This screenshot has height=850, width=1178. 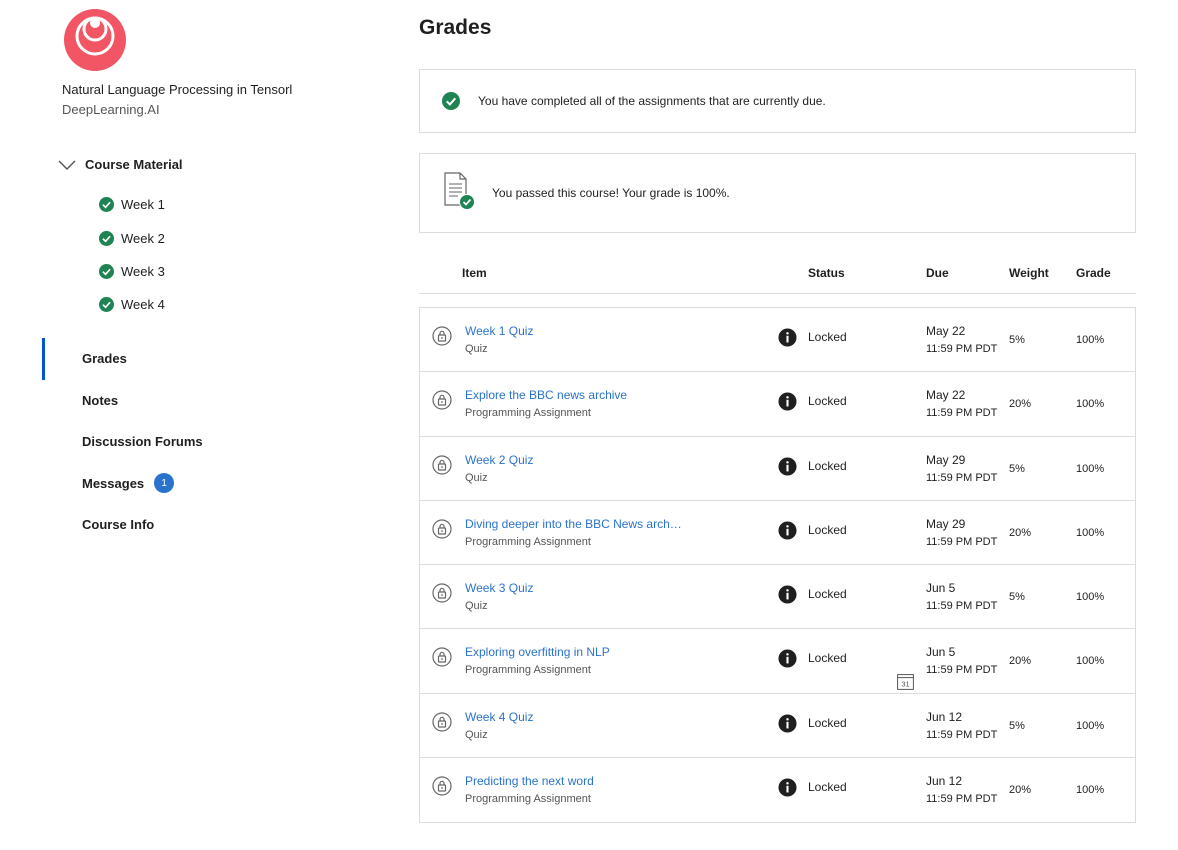 I want to click on sidebar-item-discussion-forums: Discussion Forums, so click(x=142, y=441).